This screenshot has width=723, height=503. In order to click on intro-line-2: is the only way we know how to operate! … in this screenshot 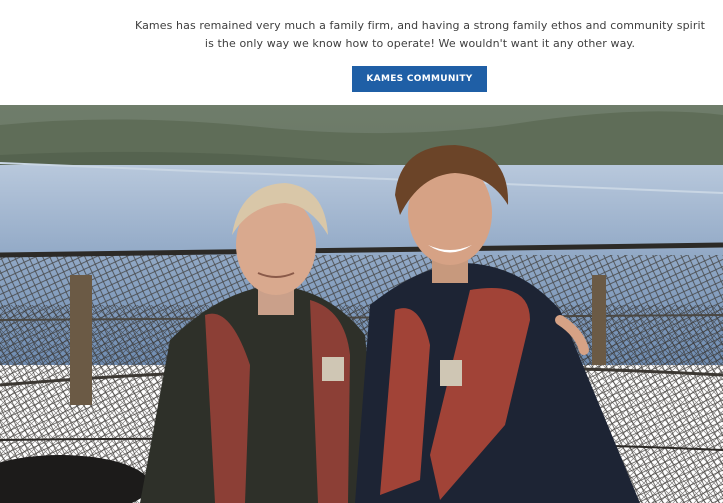, I will do `click(420, 43)`.